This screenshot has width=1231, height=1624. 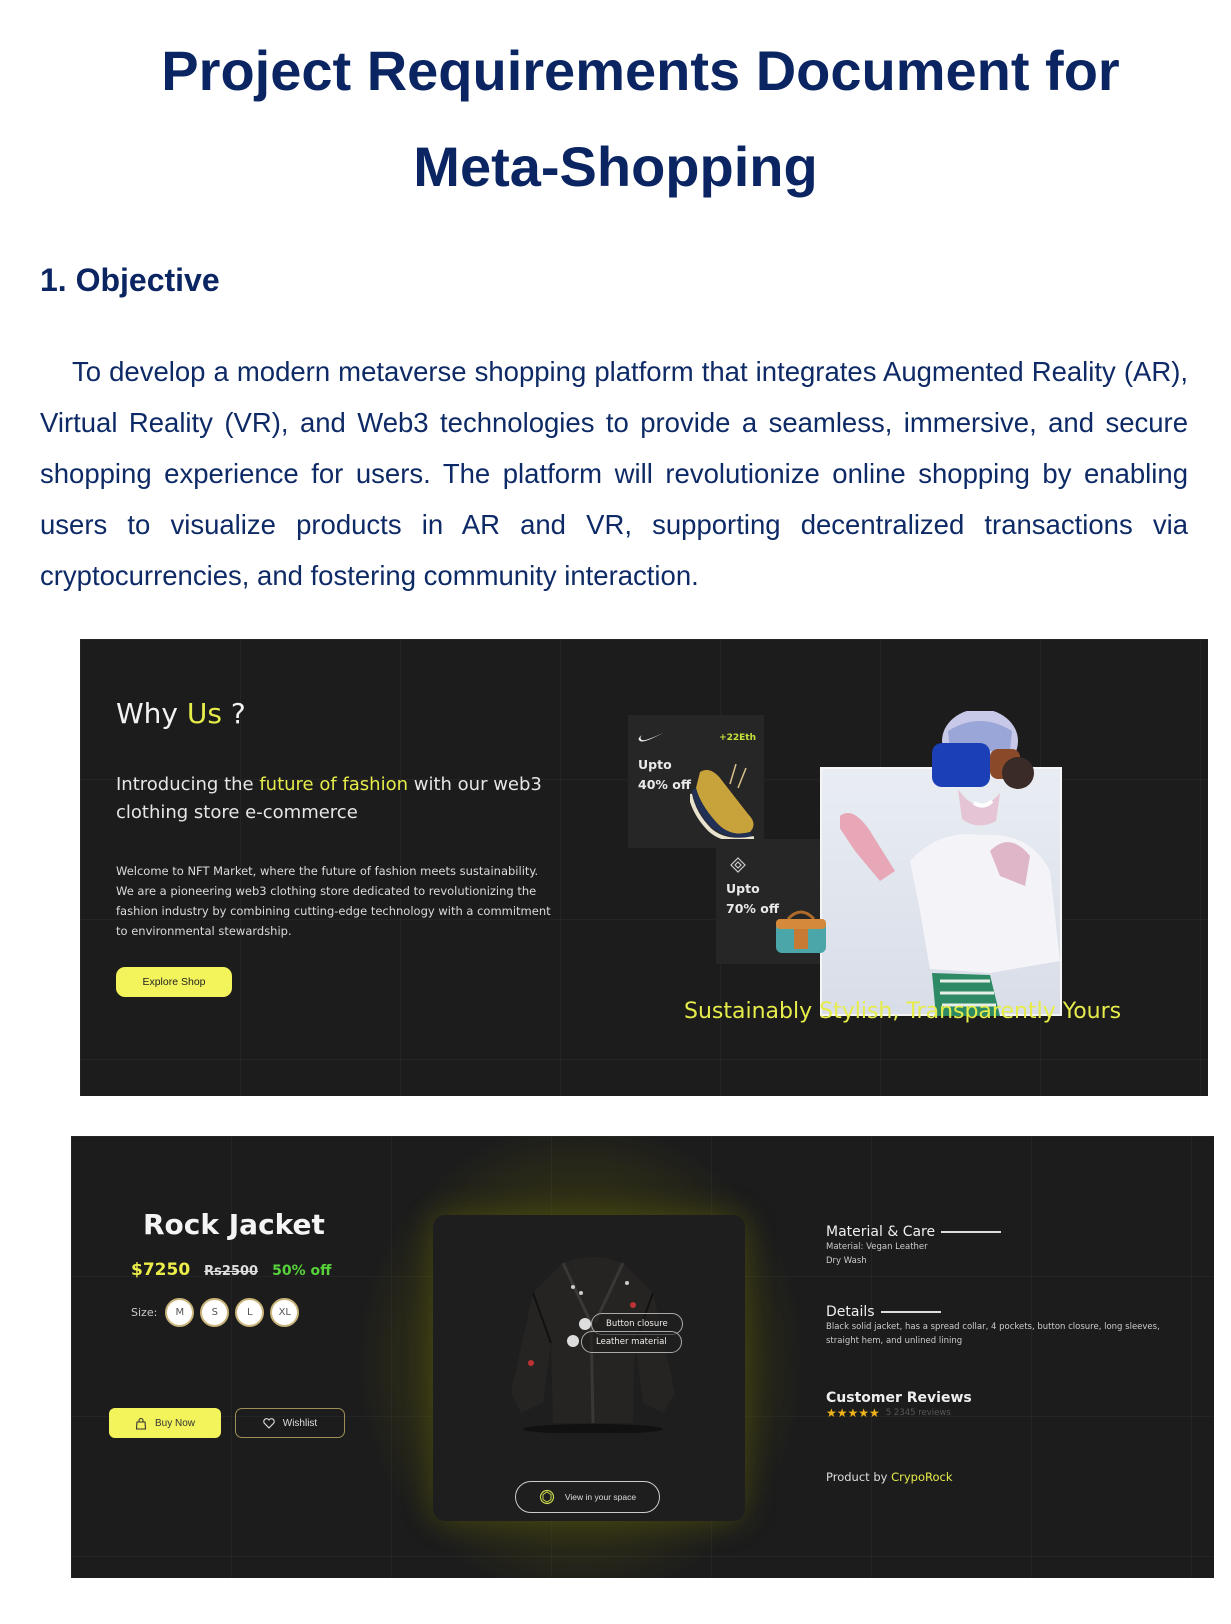 I want to click on view-in-your-space-label: View in your space, so click(x=600, y=1497).